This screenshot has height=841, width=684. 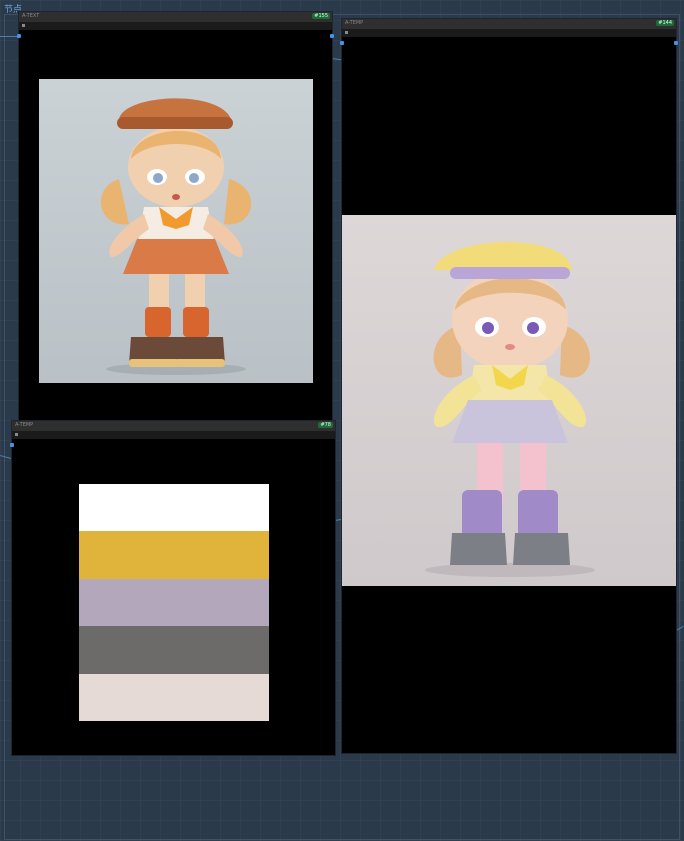 What do you see at coordinates (176, 236) in the screenshot?
I see `figure-orange-outfit-illustration` at bounding box center [176, 236].